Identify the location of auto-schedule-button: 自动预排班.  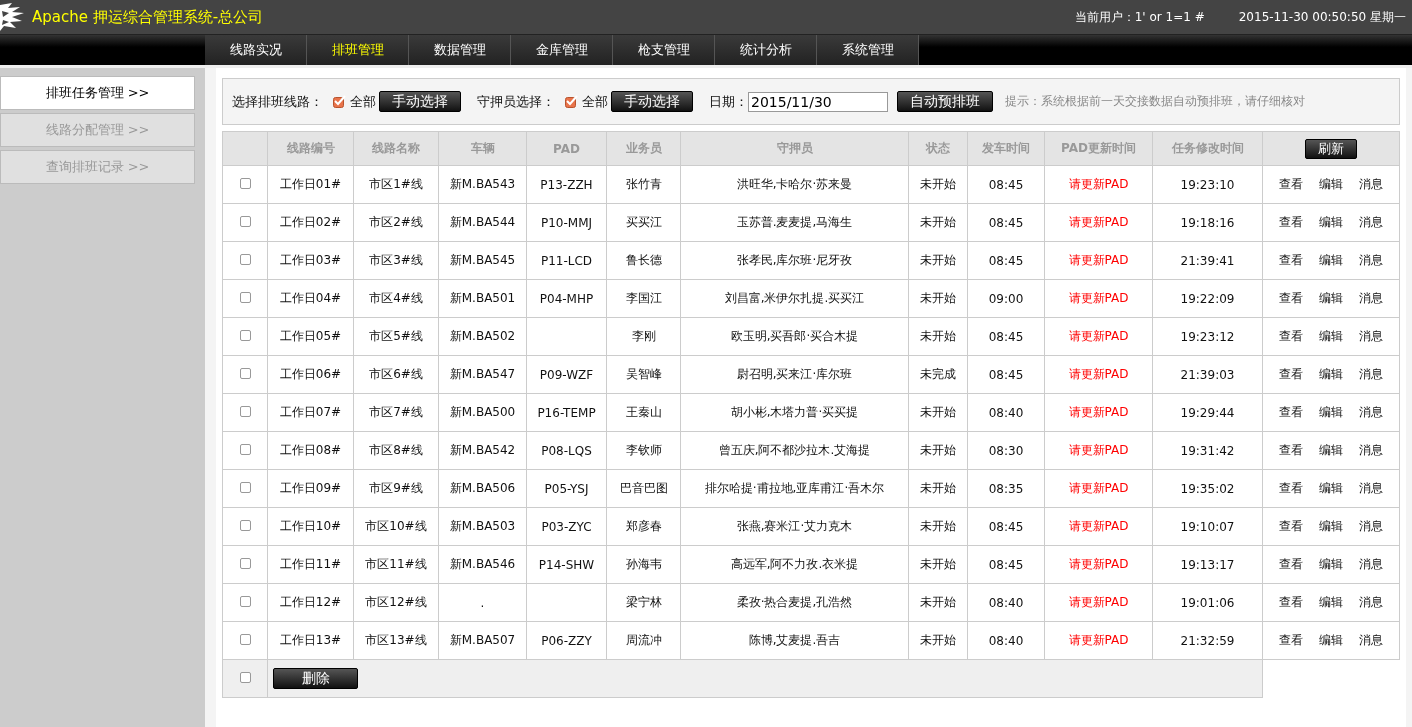
(945, 101).